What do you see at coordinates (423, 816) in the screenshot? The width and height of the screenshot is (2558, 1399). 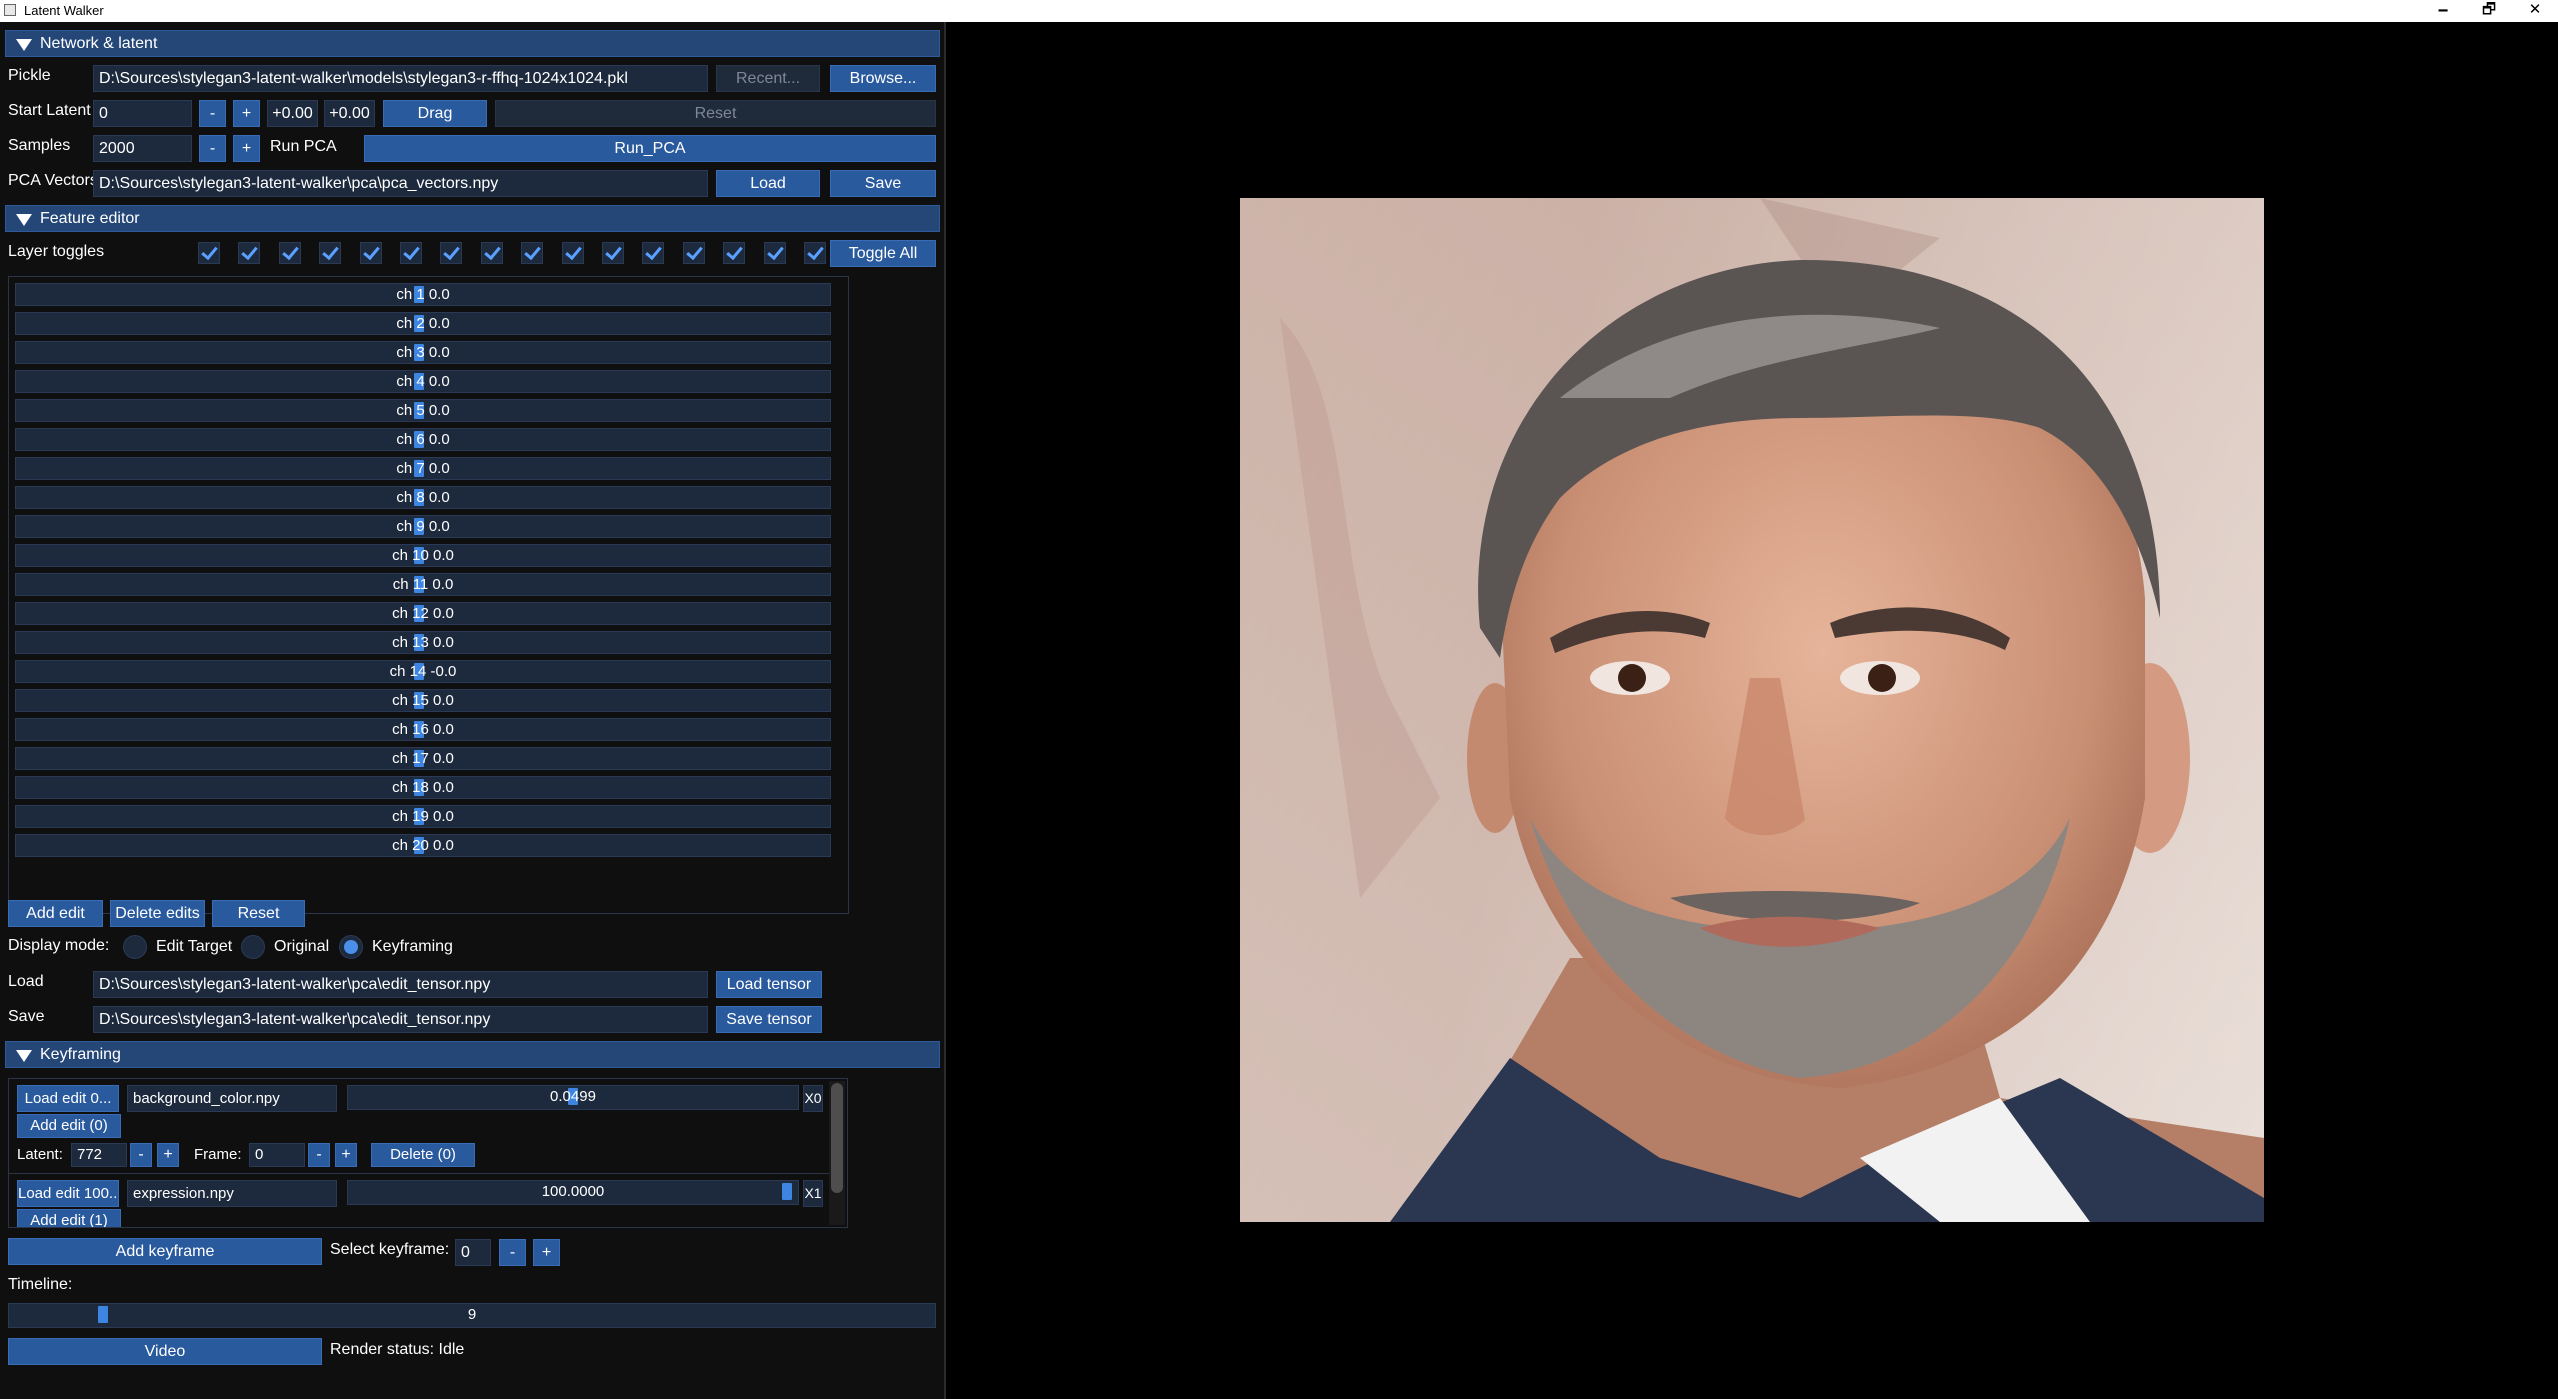 I see `channel-slider: ch 19 0.0` at bounding box center [423, 816].